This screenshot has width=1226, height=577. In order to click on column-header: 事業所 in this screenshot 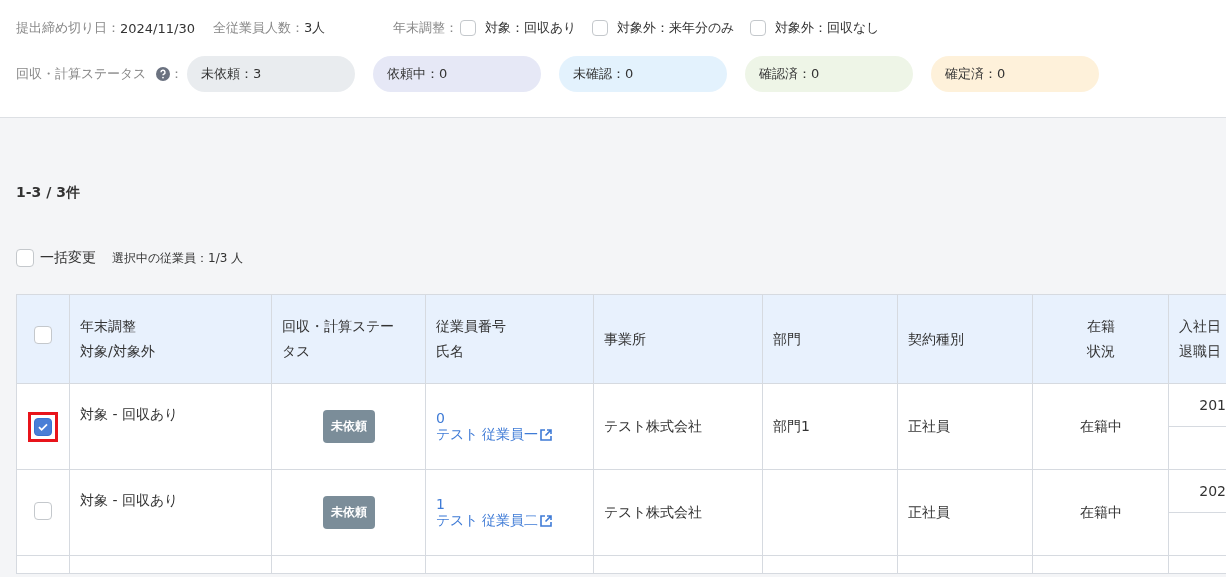, I will do `click(678, 339)`.